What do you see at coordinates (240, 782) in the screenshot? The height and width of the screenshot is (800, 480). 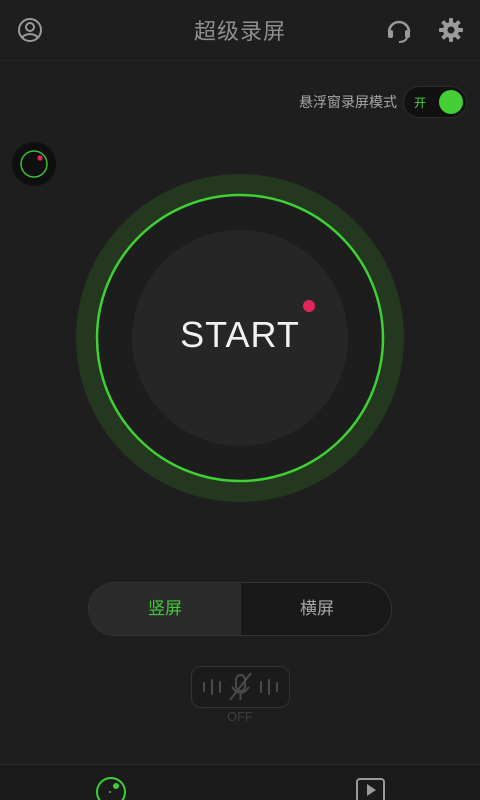 I see `bottom-nav` at bounding box center [240, 782].